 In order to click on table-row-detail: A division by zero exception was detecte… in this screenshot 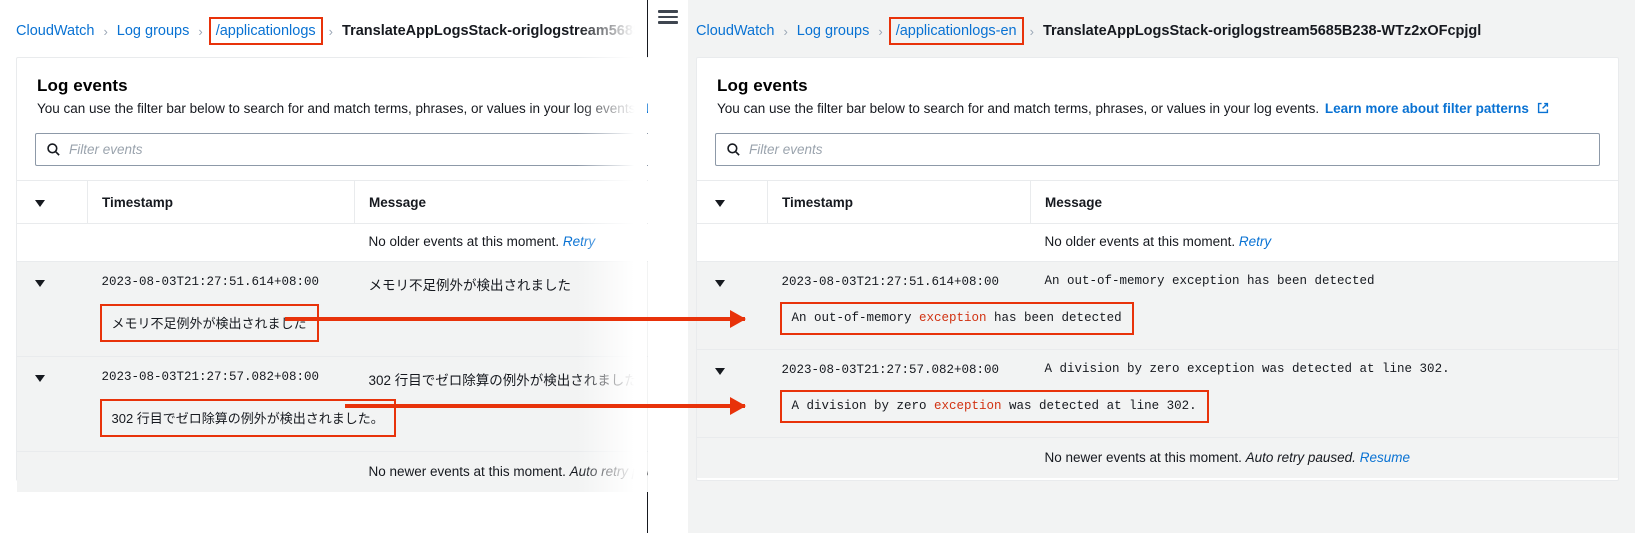, I will do `click(1157, 409)`.